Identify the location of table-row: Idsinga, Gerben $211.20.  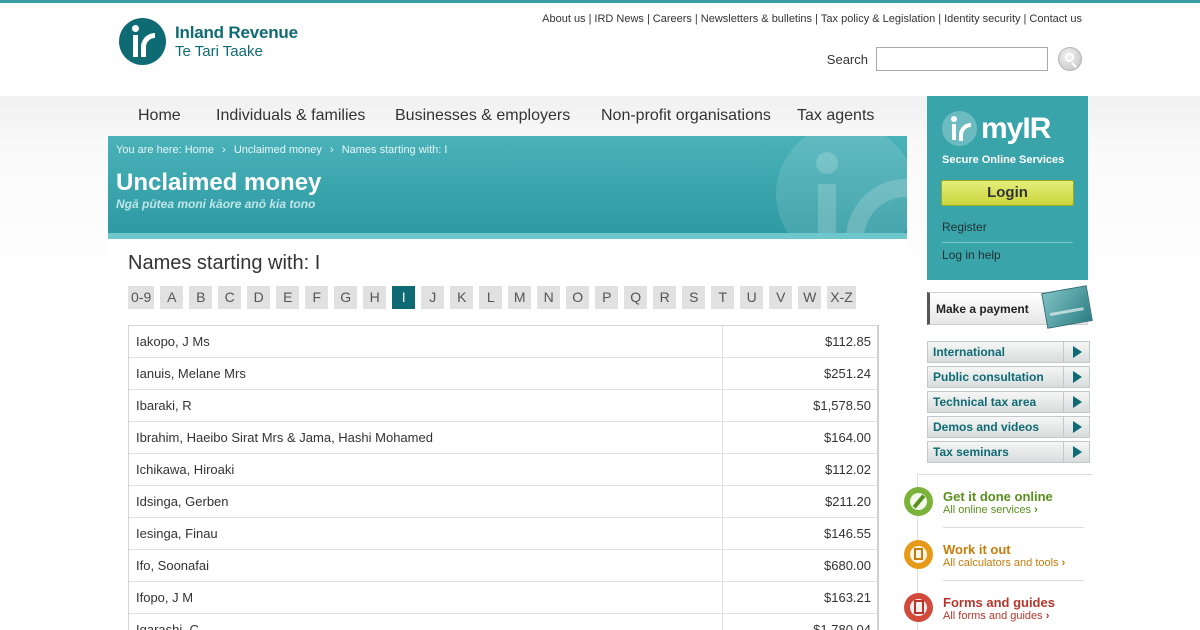
(503, 502).